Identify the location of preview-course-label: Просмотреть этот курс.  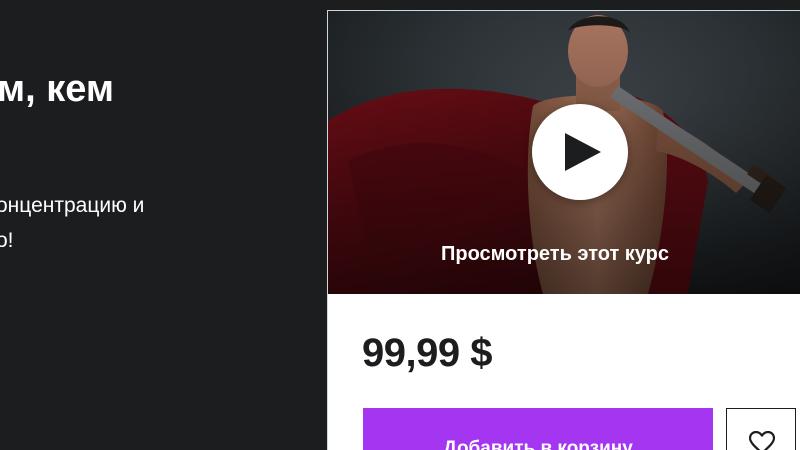
(564, 254).